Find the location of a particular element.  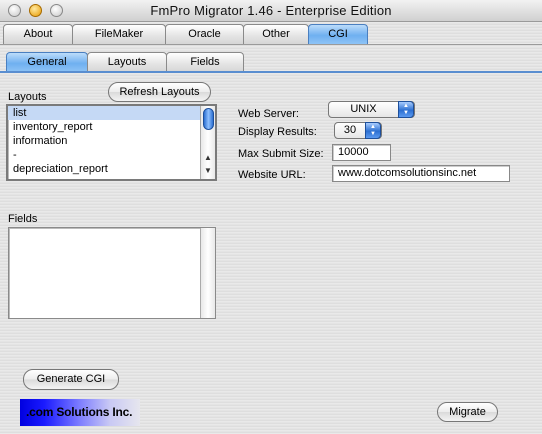

web-server-select: UNIX ▲ ▼ is located at coordinates (371, 109).